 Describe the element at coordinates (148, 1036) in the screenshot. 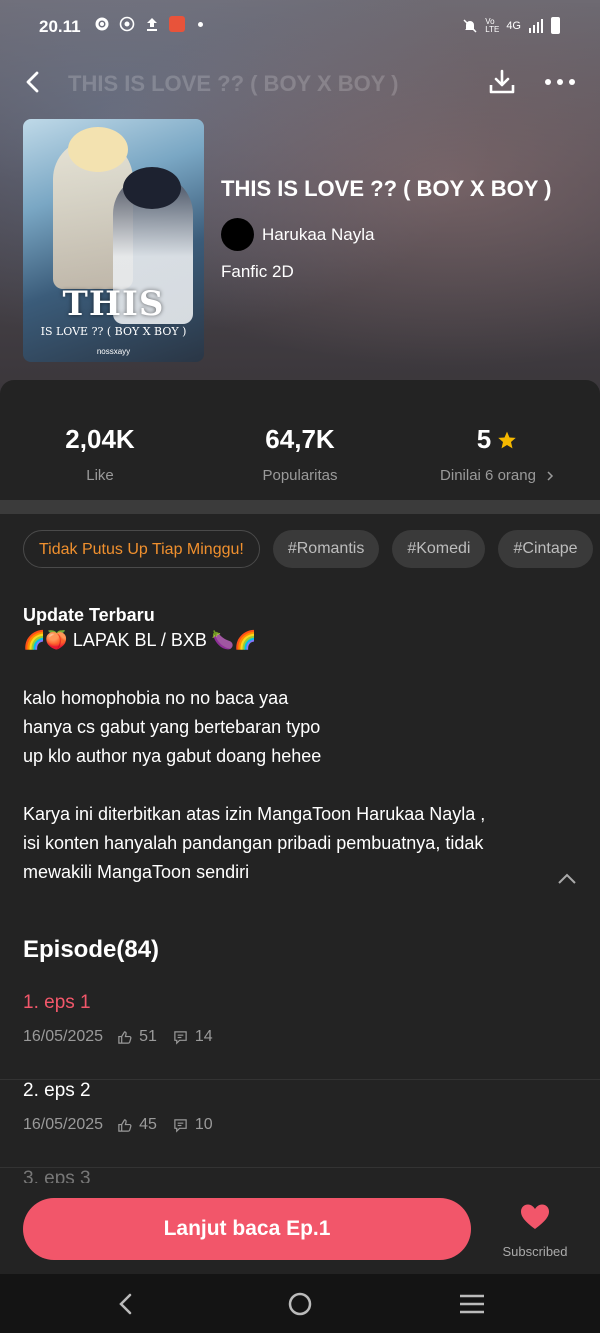

I see `episode-likes: 51` at that location.